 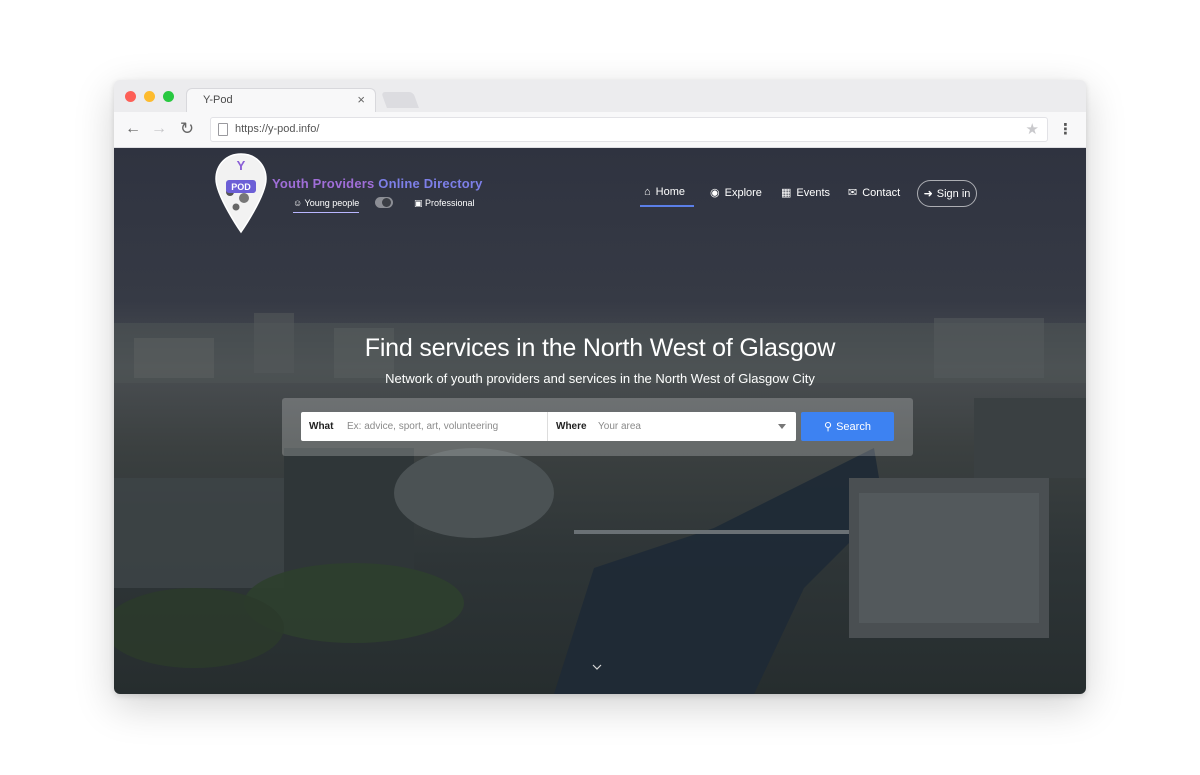 I want to click on address-bar: ← → ↻ https://y-pod.info/ ★ ⋮, so click(x=600, y=130).